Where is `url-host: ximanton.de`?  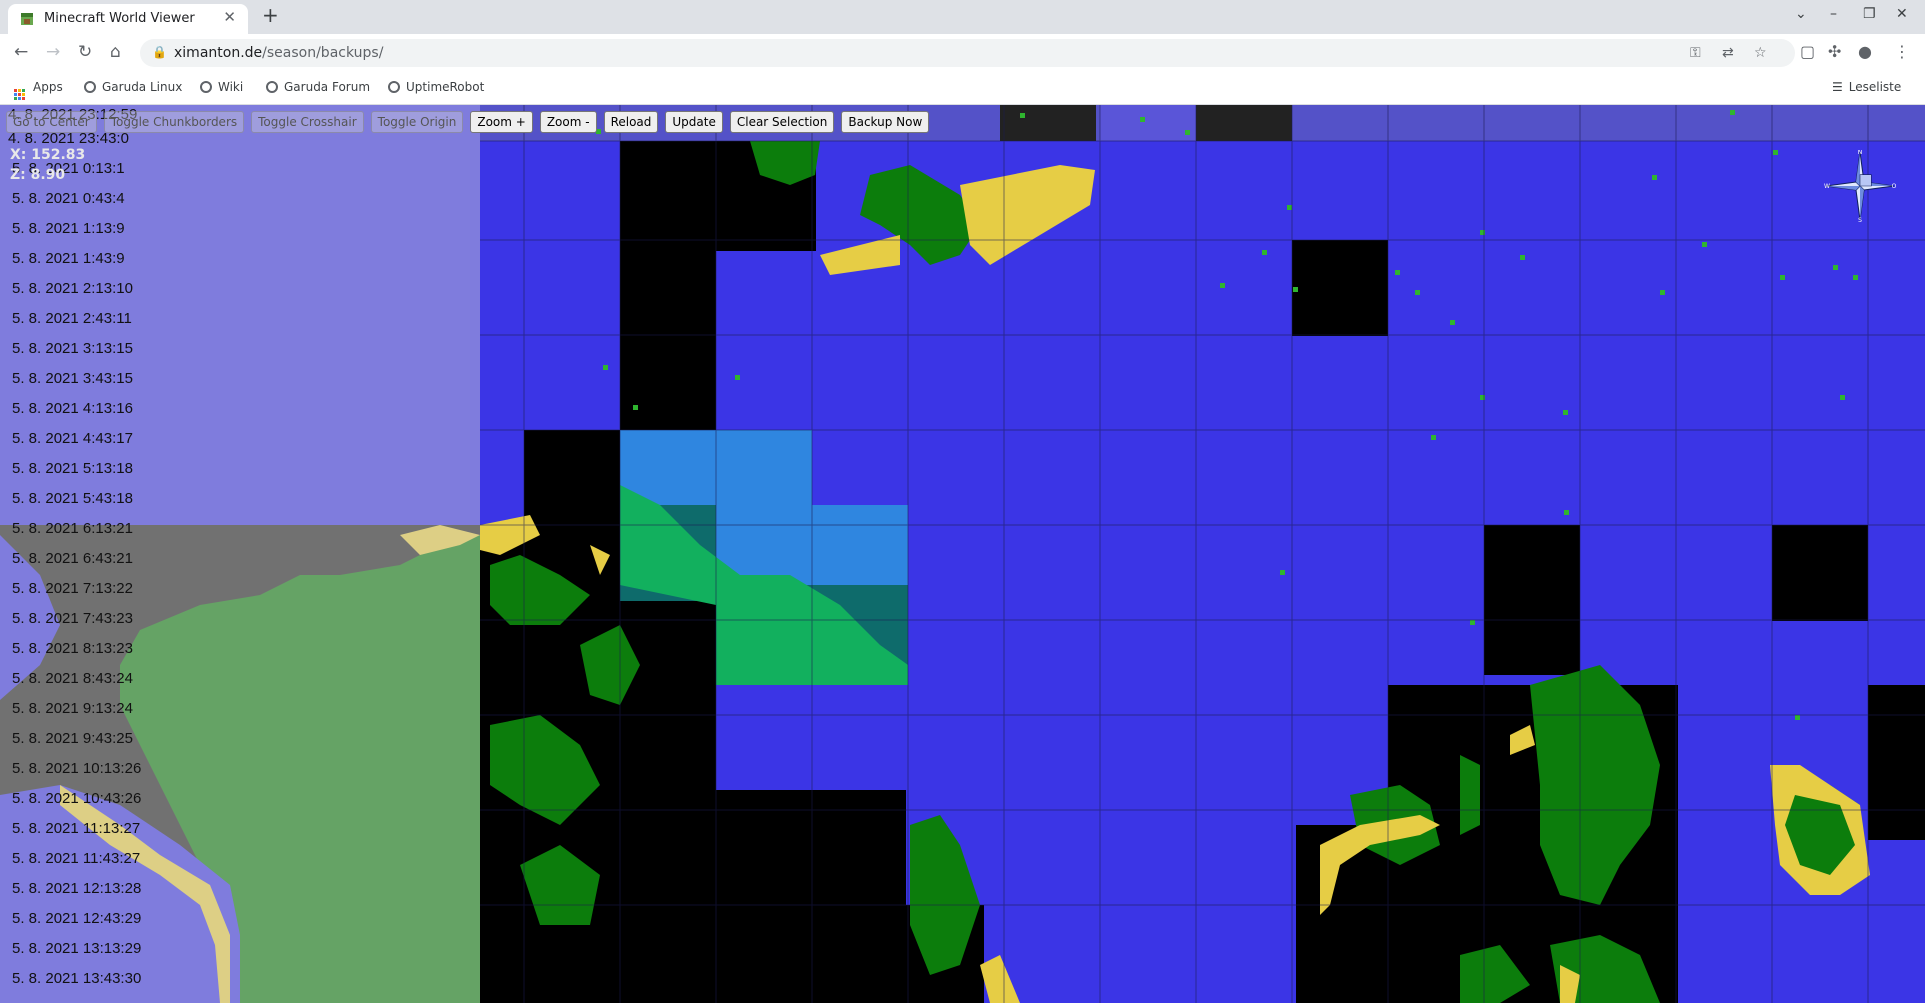
url-host: ximanton.de is located at coordinates (218, 53).